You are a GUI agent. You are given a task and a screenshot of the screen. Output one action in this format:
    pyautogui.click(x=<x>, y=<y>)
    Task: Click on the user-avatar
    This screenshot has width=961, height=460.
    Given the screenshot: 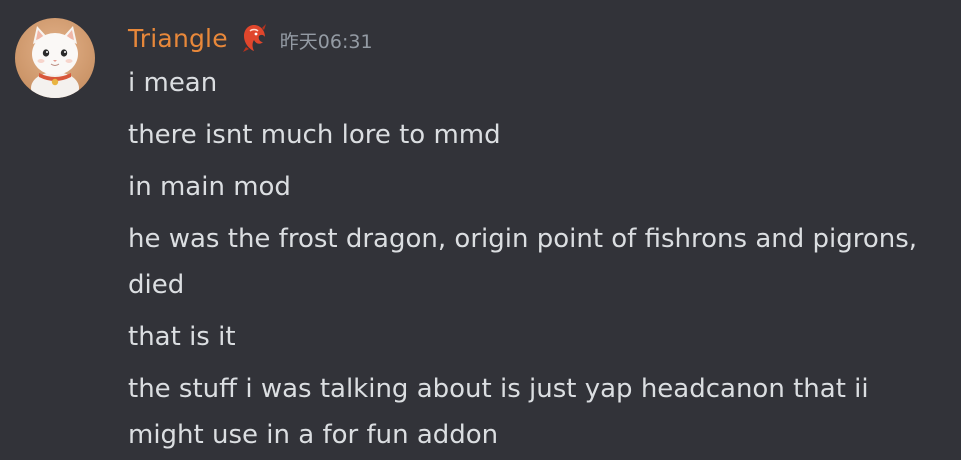 What is the action you would take?
    pyautogui.click(x=55, y=58)
    